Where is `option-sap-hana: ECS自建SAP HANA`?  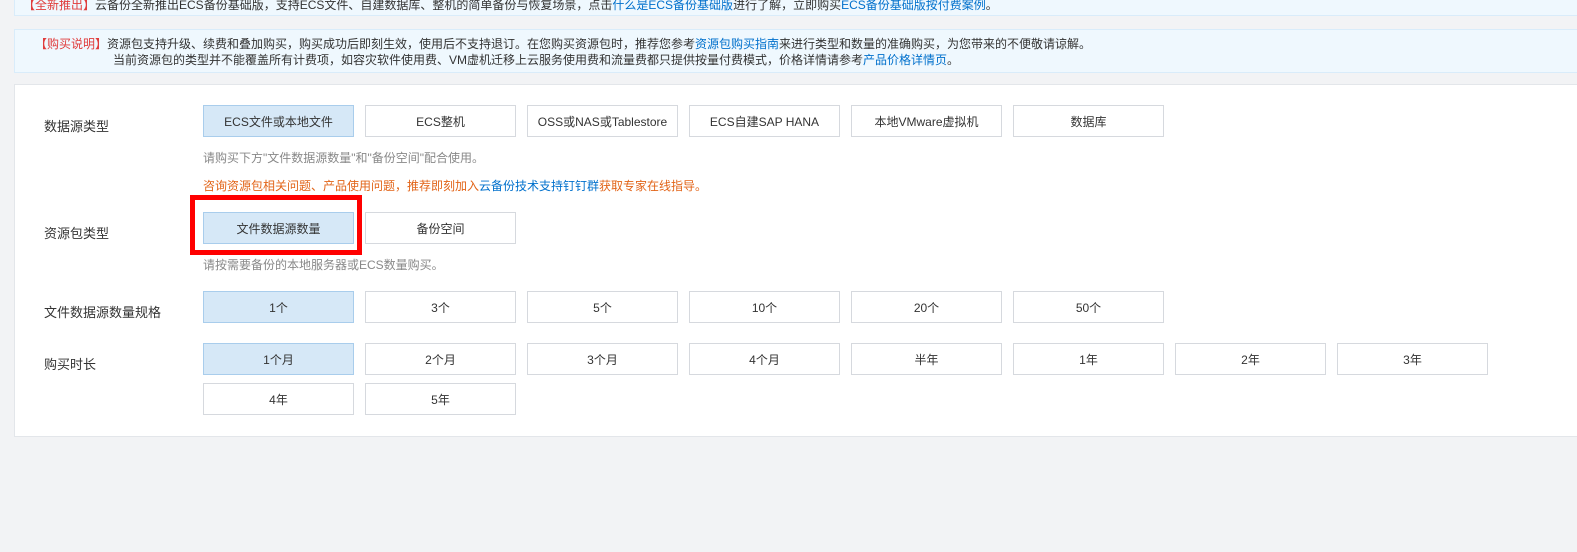 option-sap-hana: ECS自建SAP HANA is located at coordinates (764, 121).